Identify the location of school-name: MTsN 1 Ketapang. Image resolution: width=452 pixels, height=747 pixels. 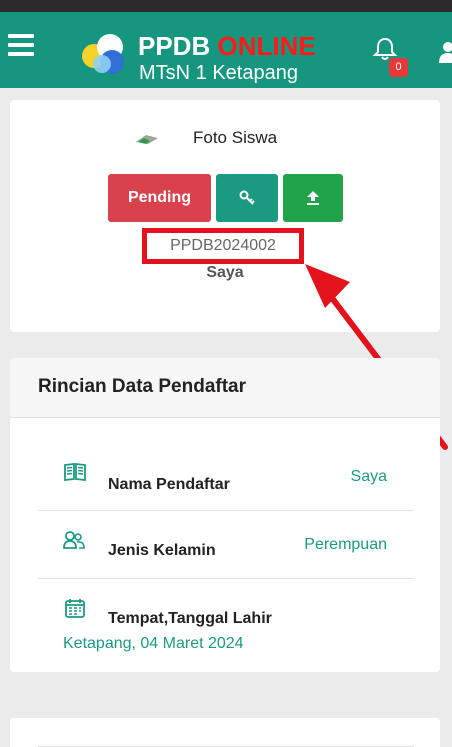
(218, 73).